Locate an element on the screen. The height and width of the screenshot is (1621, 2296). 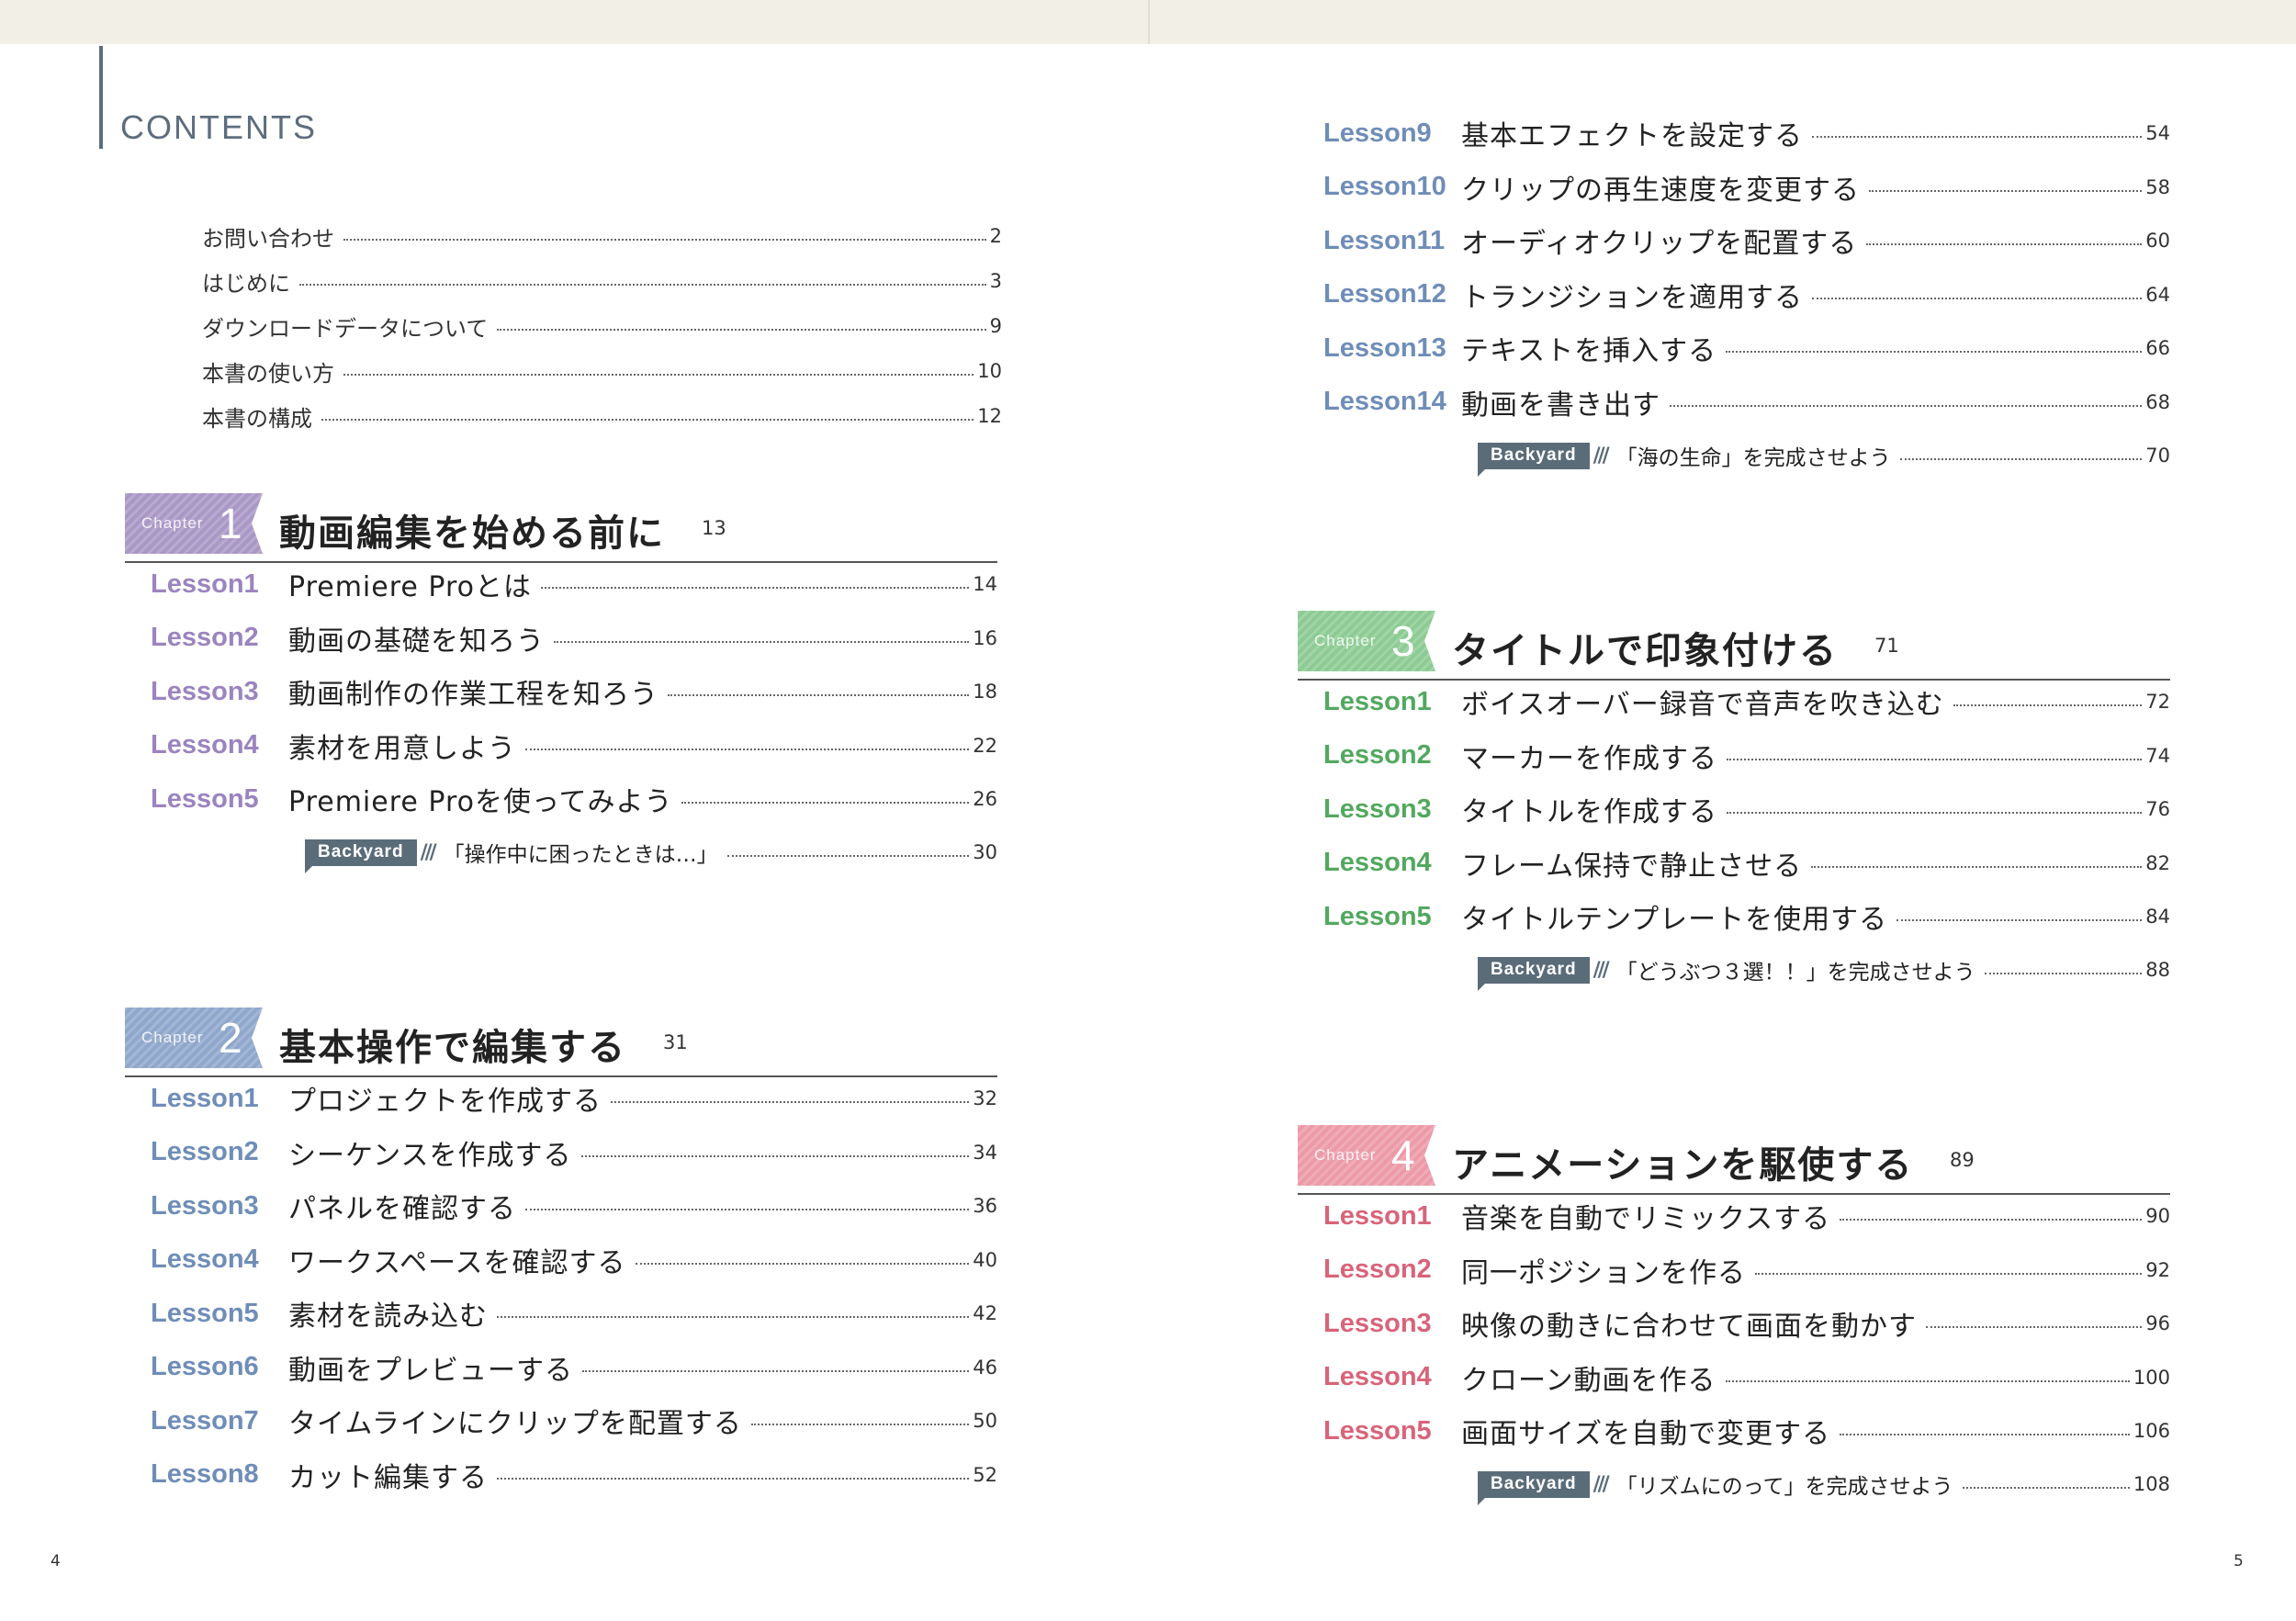
lesson-entry: Lesson1 Premiere Proとは 14 is located at coordinates (574, 584).